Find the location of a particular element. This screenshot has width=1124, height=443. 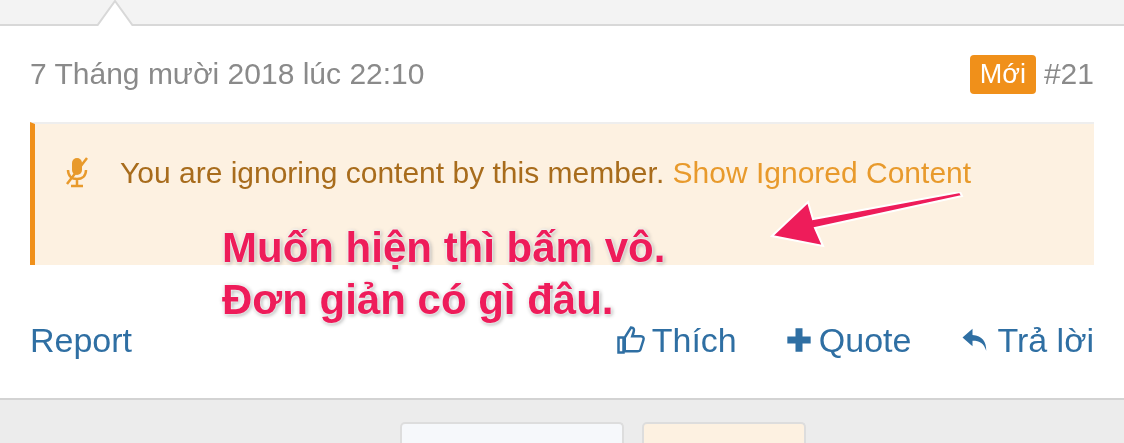

muted-microphone-icon is located at coordinates (77, 172).